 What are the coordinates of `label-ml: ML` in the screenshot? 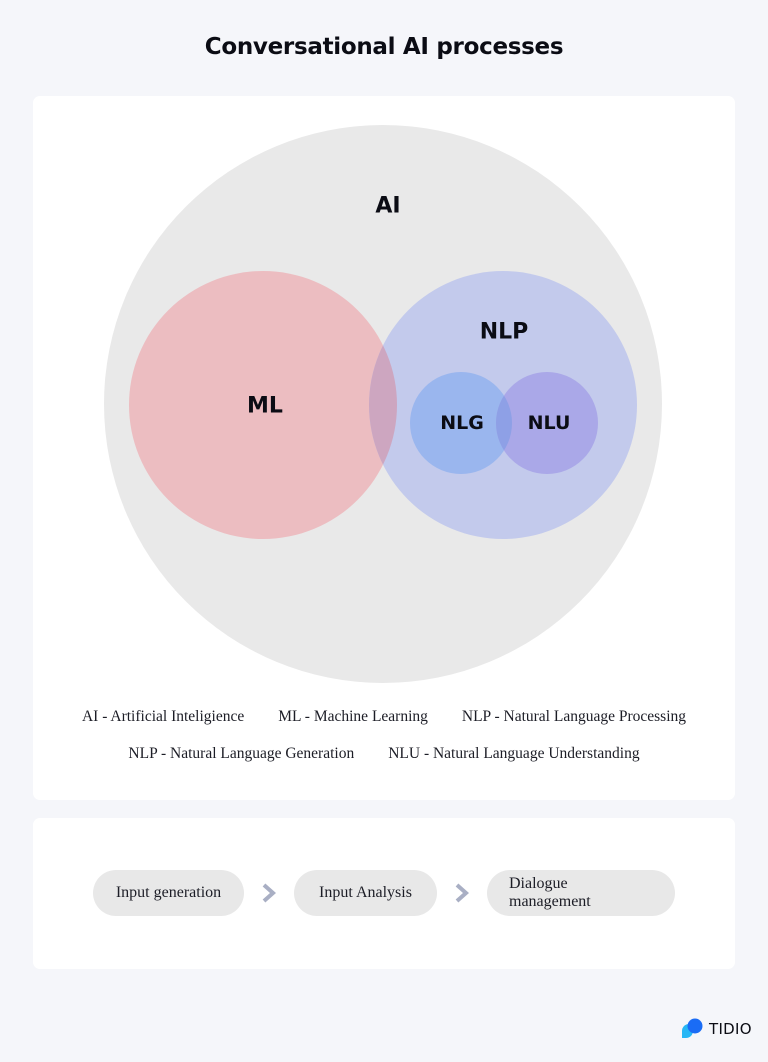 It's located at (265, 406).